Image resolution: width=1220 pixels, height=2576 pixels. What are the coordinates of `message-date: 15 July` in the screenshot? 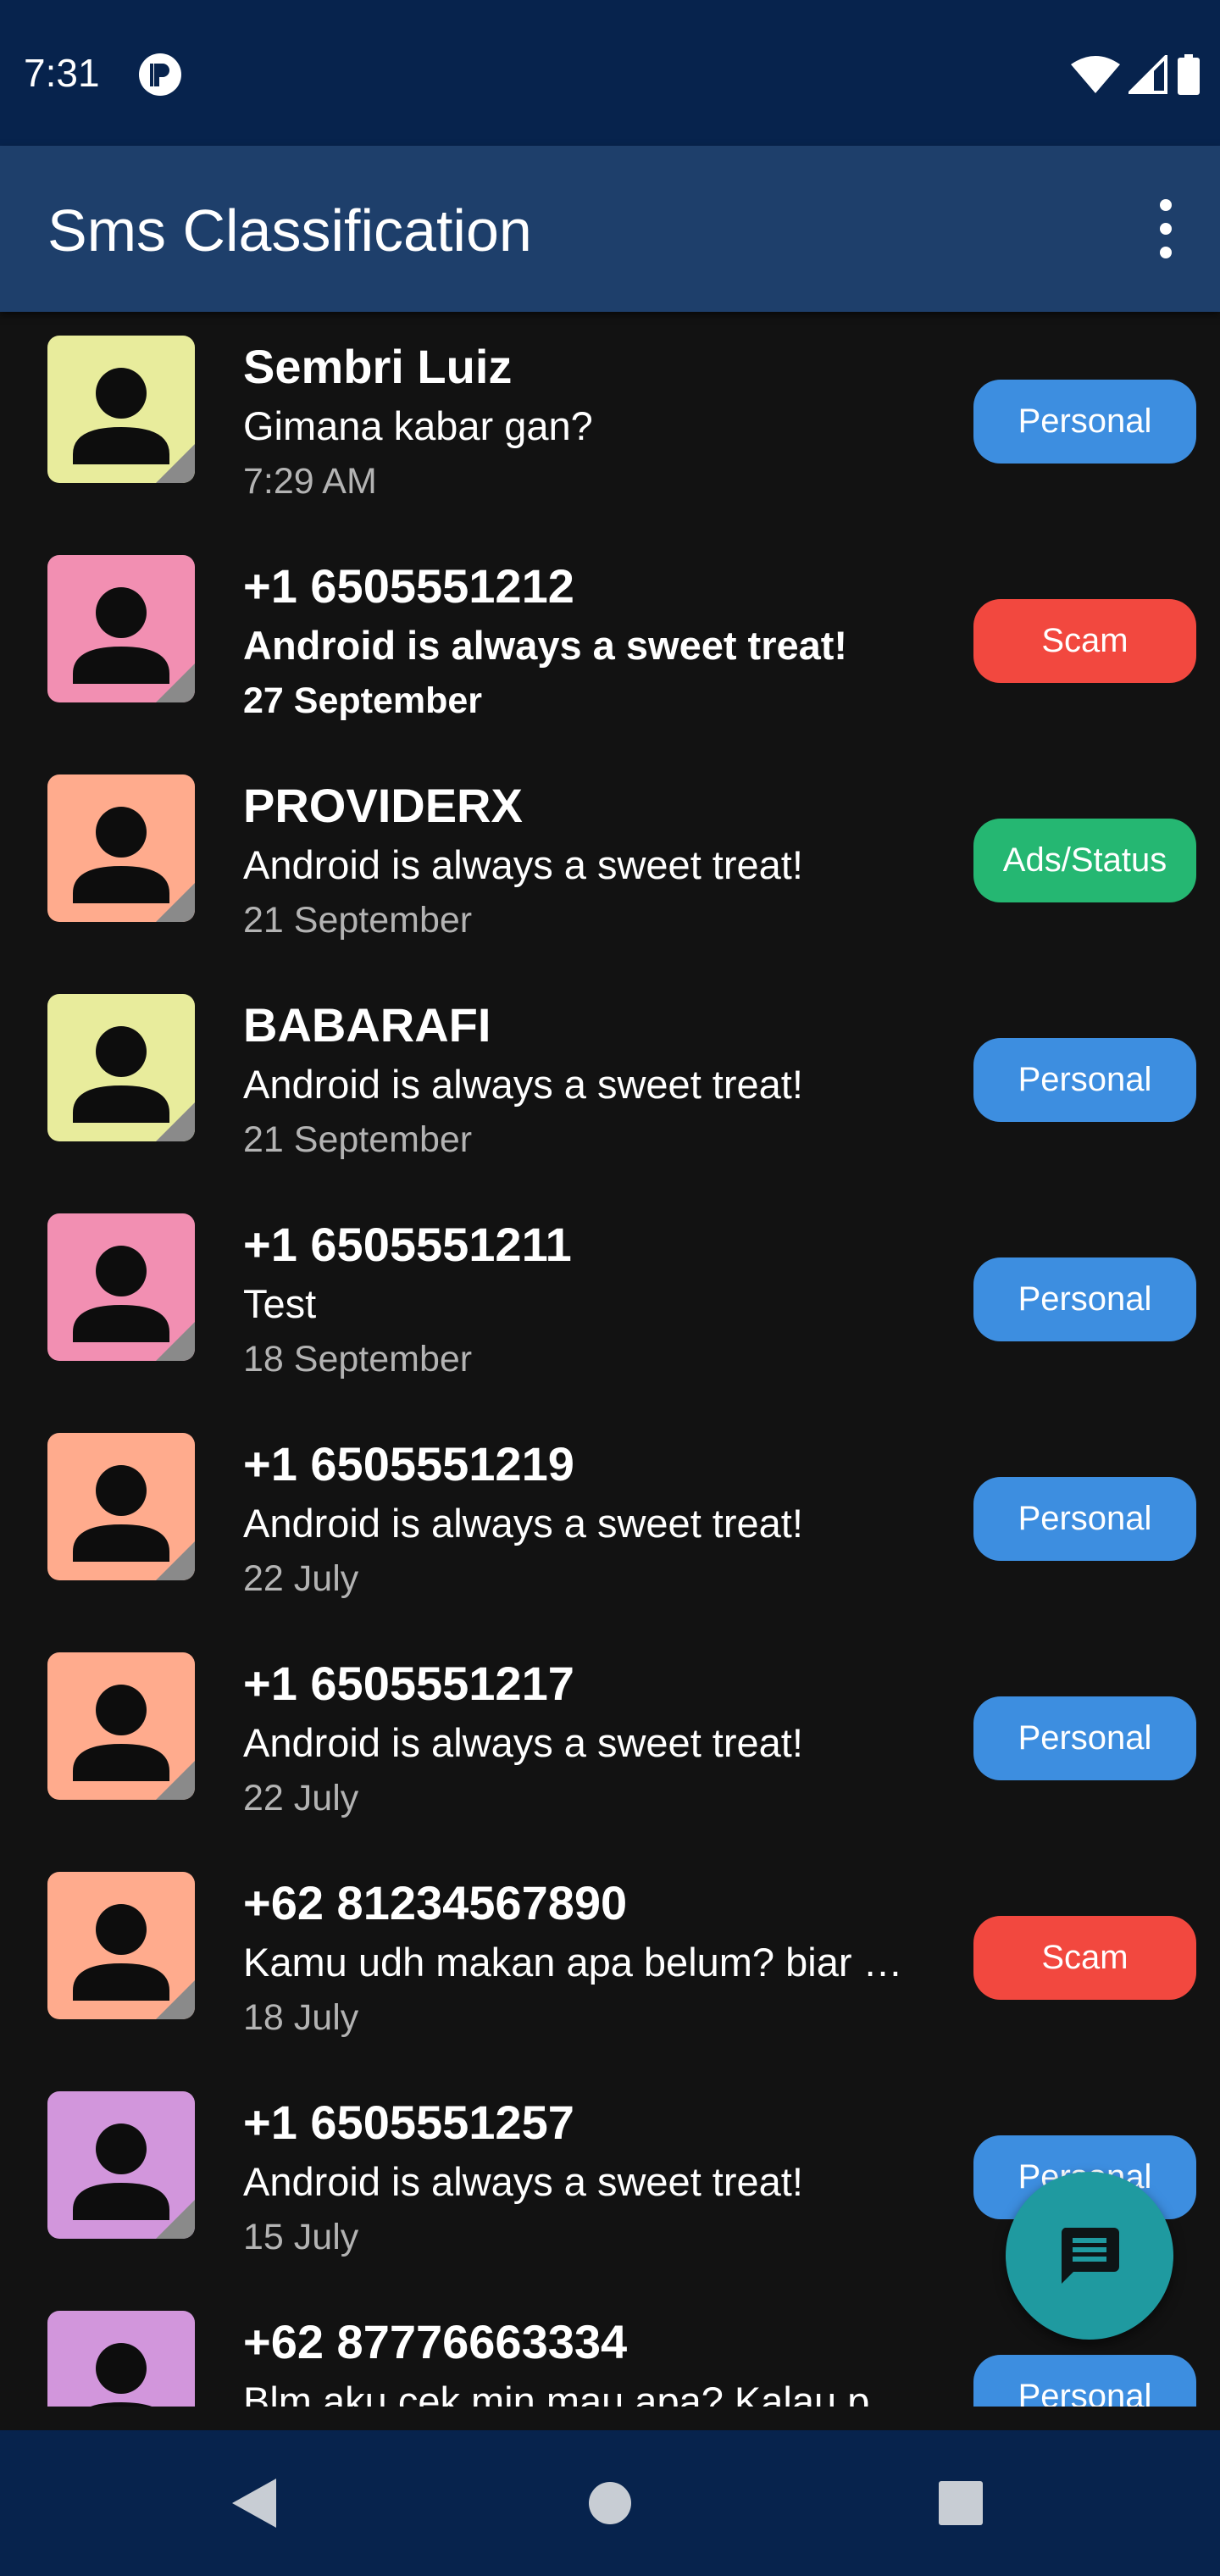 It's located at (301, 2237).